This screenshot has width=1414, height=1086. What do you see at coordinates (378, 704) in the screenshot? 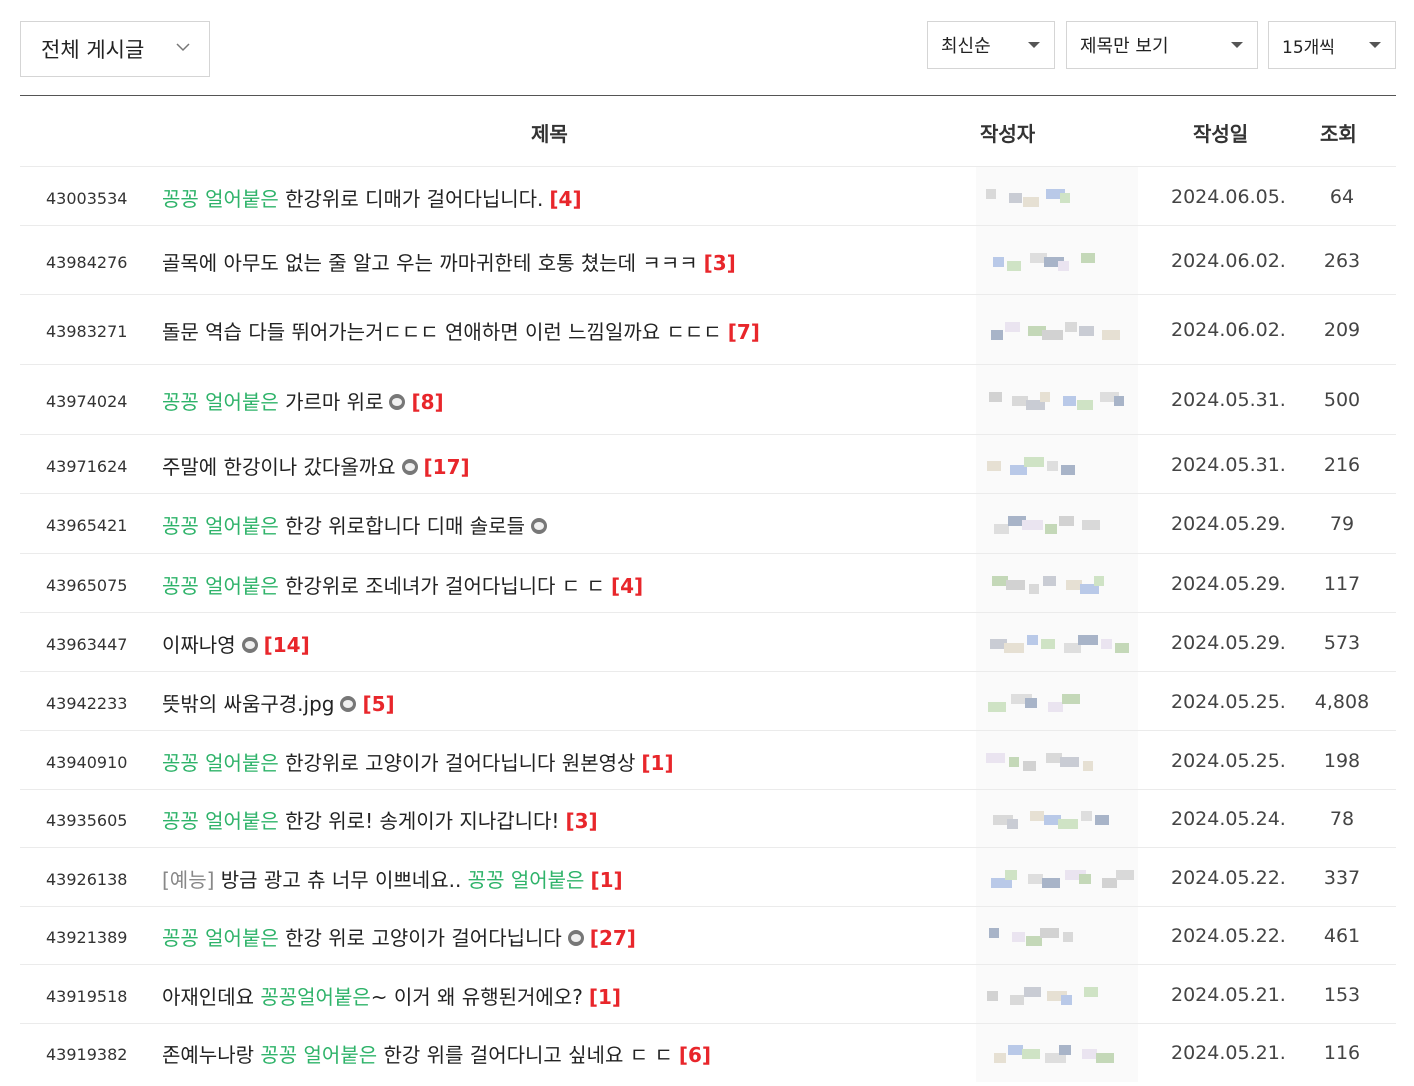
I see `comment-count: [5]` at bounding box center [378, 704].